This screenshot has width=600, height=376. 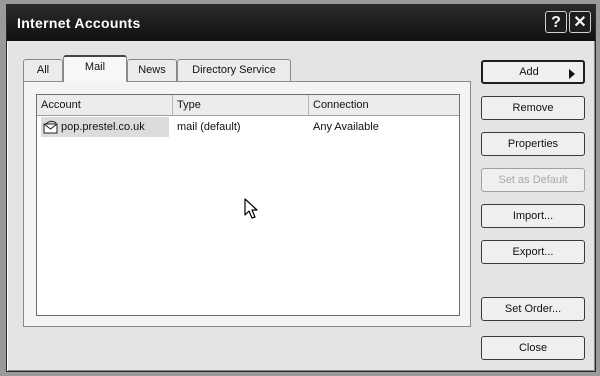 I want to click on account-connection: Any Available, so click(x=346, y=127).